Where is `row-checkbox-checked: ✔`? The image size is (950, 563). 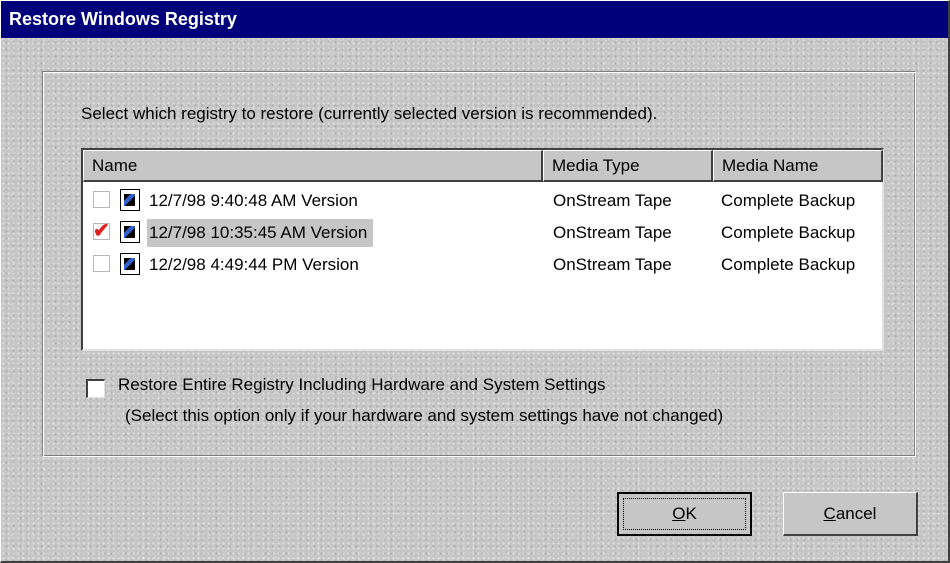 row-checkbox-checked: ✔ is located at coordinates (101, 231).